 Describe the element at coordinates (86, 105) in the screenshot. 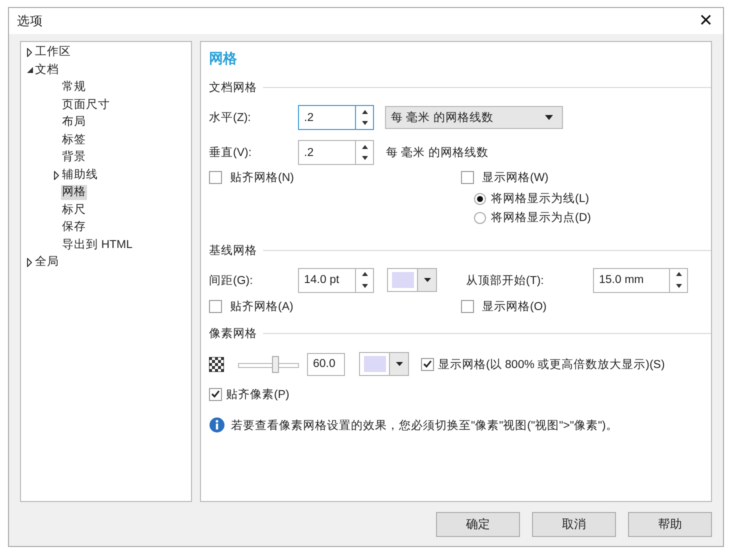

I see `tree-item: 页面尺寸` at that location.